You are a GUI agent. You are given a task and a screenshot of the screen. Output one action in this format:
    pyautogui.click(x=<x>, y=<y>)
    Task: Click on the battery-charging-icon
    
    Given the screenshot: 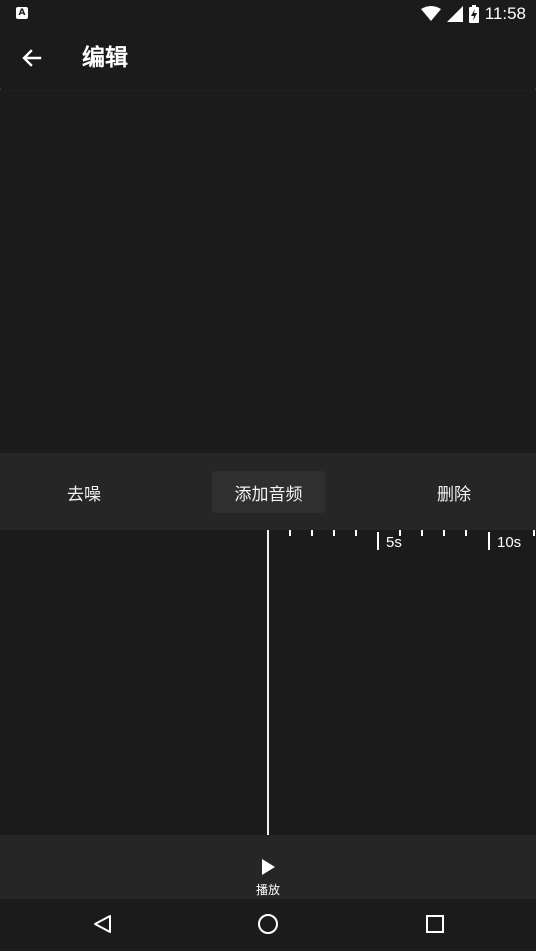 What is the action you would take?
    pyautogui.click(x=473, y=14)
    